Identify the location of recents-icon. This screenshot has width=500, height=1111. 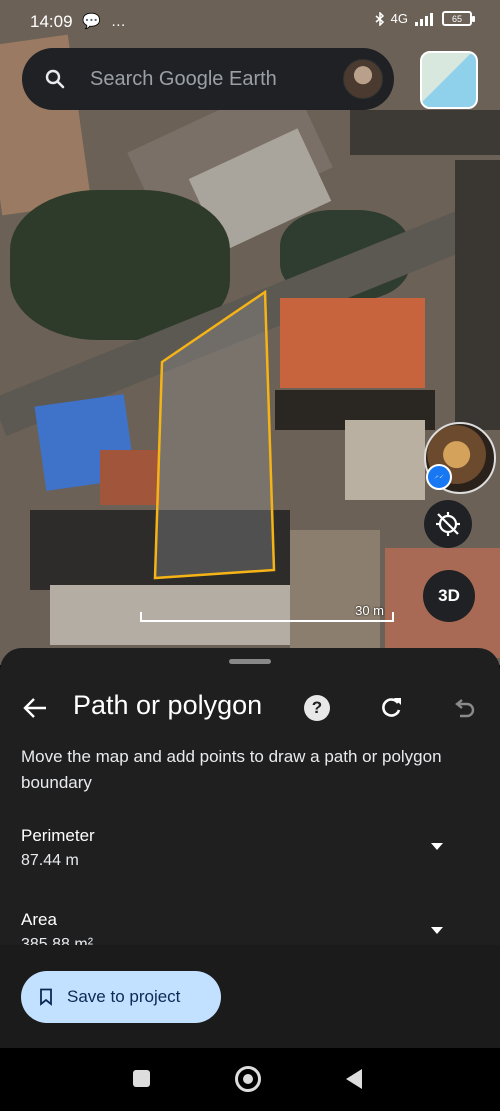
(141, 1078).